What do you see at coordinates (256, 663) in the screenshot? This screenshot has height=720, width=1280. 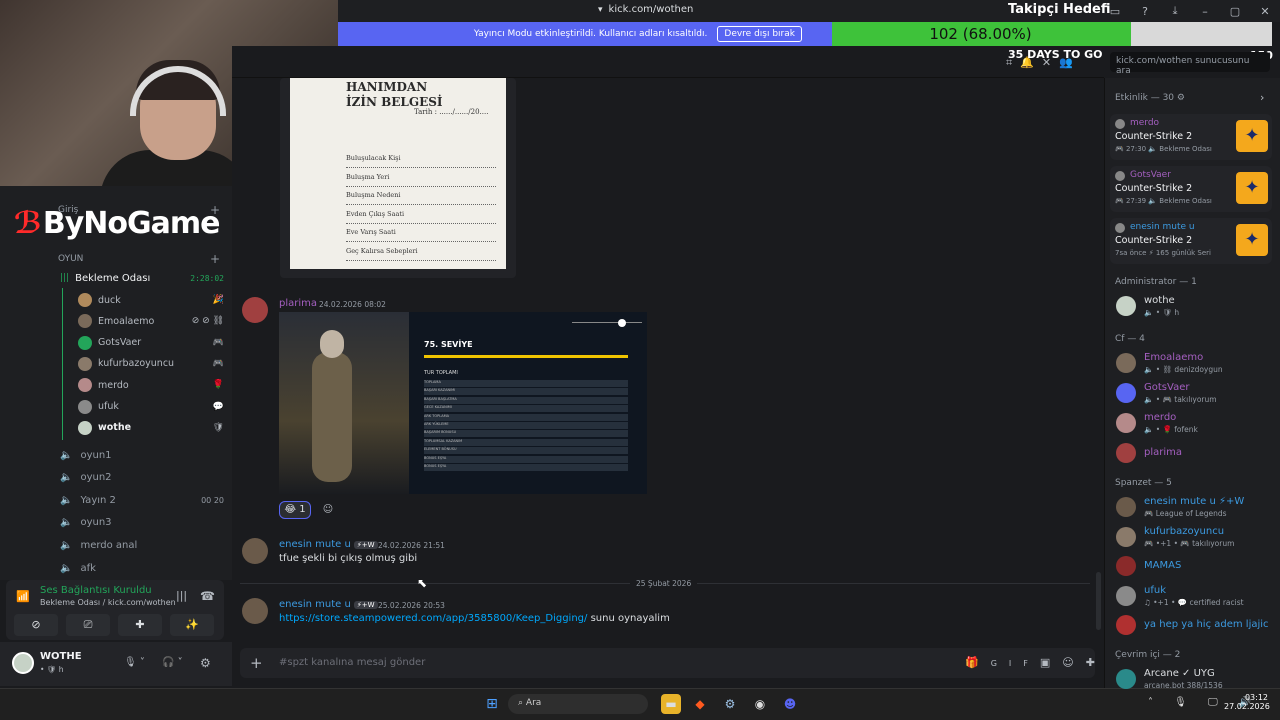 I see `attach-plus-icon: +` at bounding box center [256, 663].